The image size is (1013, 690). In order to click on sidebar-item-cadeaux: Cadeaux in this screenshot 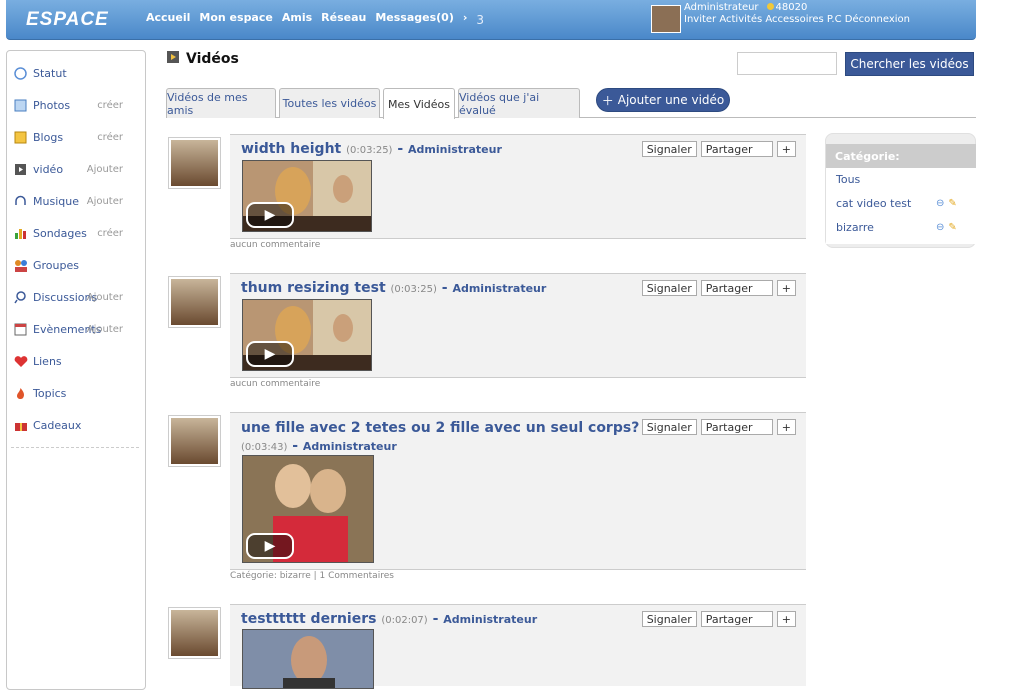, I will do `click(76, 425)`.